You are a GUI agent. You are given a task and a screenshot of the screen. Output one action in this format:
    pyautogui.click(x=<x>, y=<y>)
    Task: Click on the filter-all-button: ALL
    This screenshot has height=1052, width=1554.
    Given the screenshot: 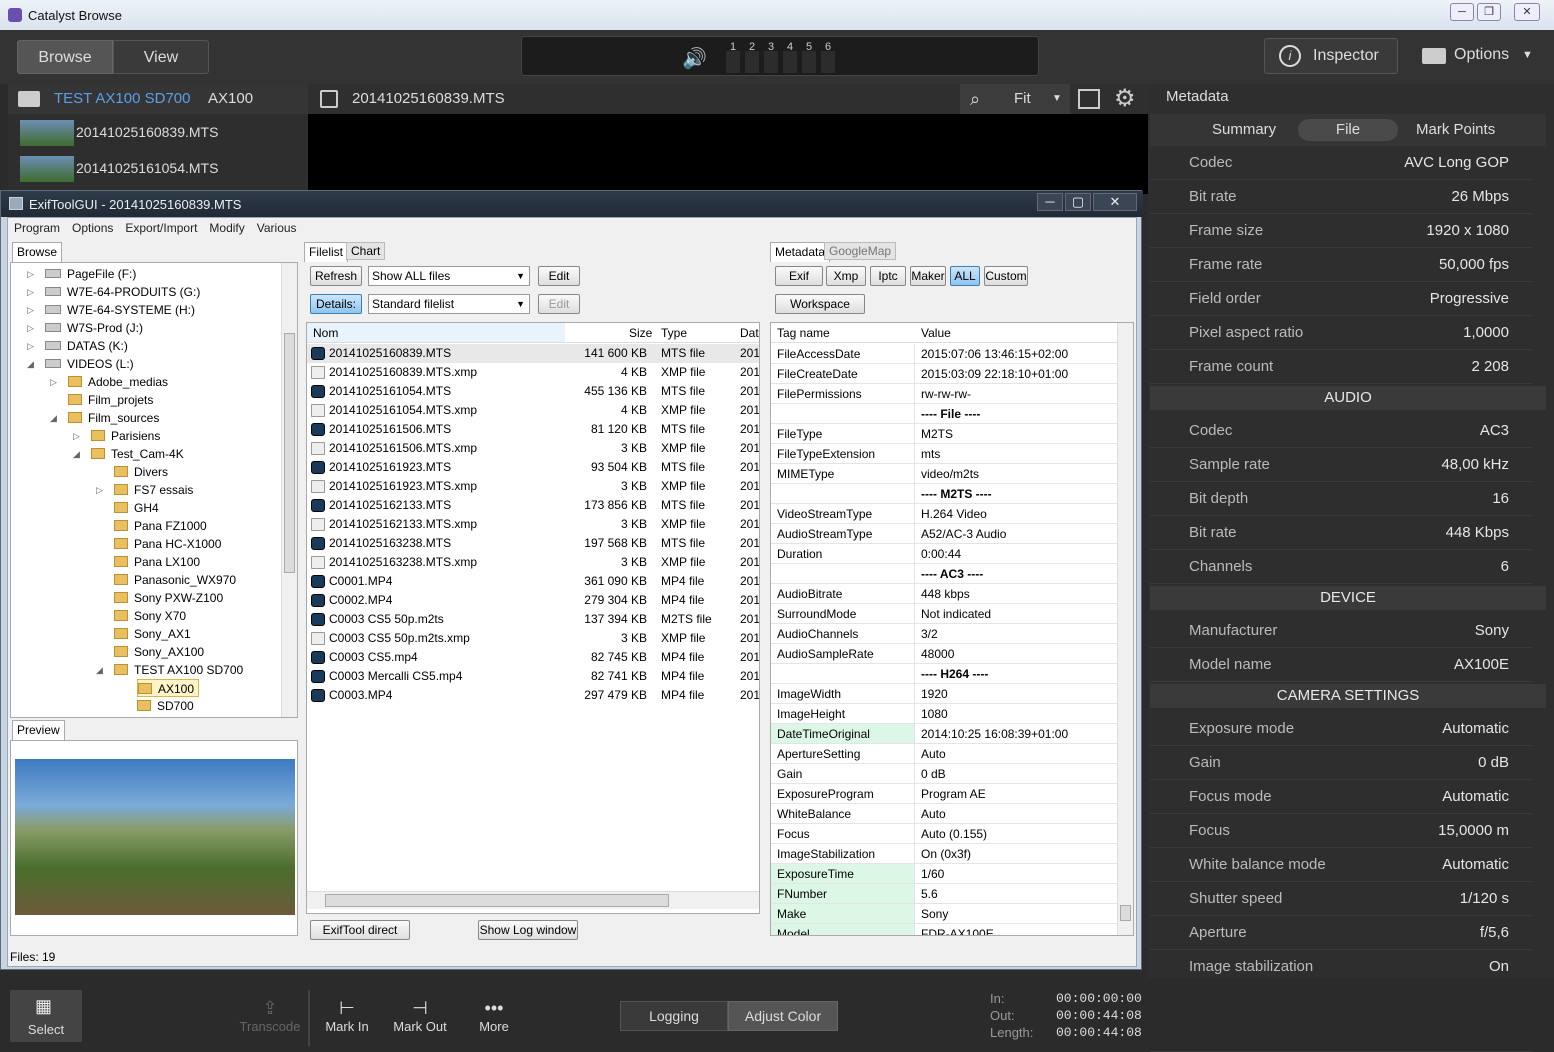 What is the action you would take?
    pyautogui.click(x=965, y=276)
    